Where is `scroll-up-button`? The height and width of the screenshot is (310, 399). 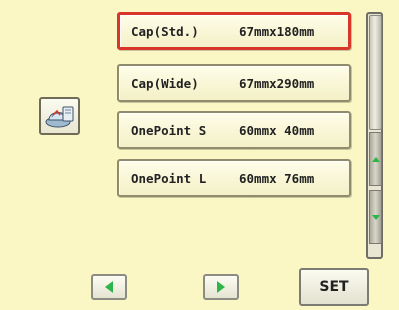
scroll-up-button is located at coordinates (375, 159).